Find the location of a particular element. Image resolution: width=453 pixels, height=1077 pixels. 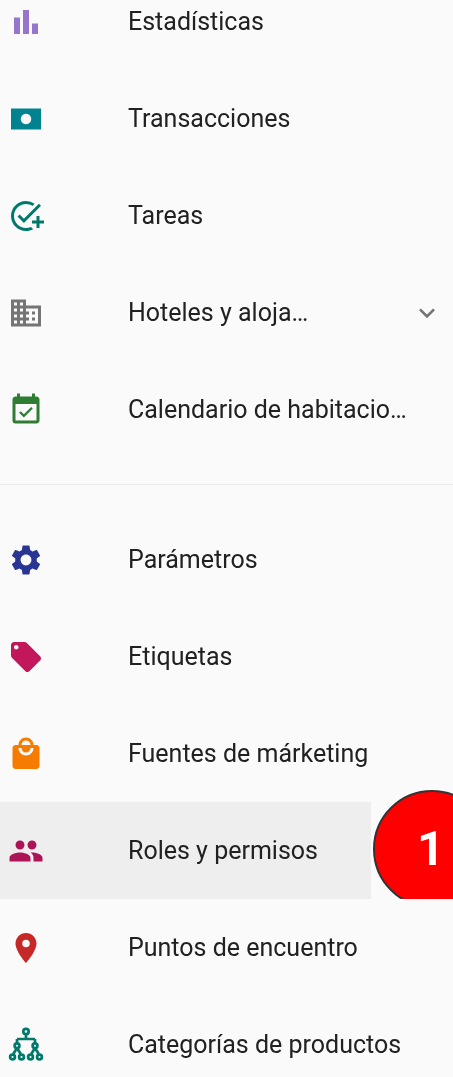

menu-item-label: Tareas is located at coordinates (166, 215).